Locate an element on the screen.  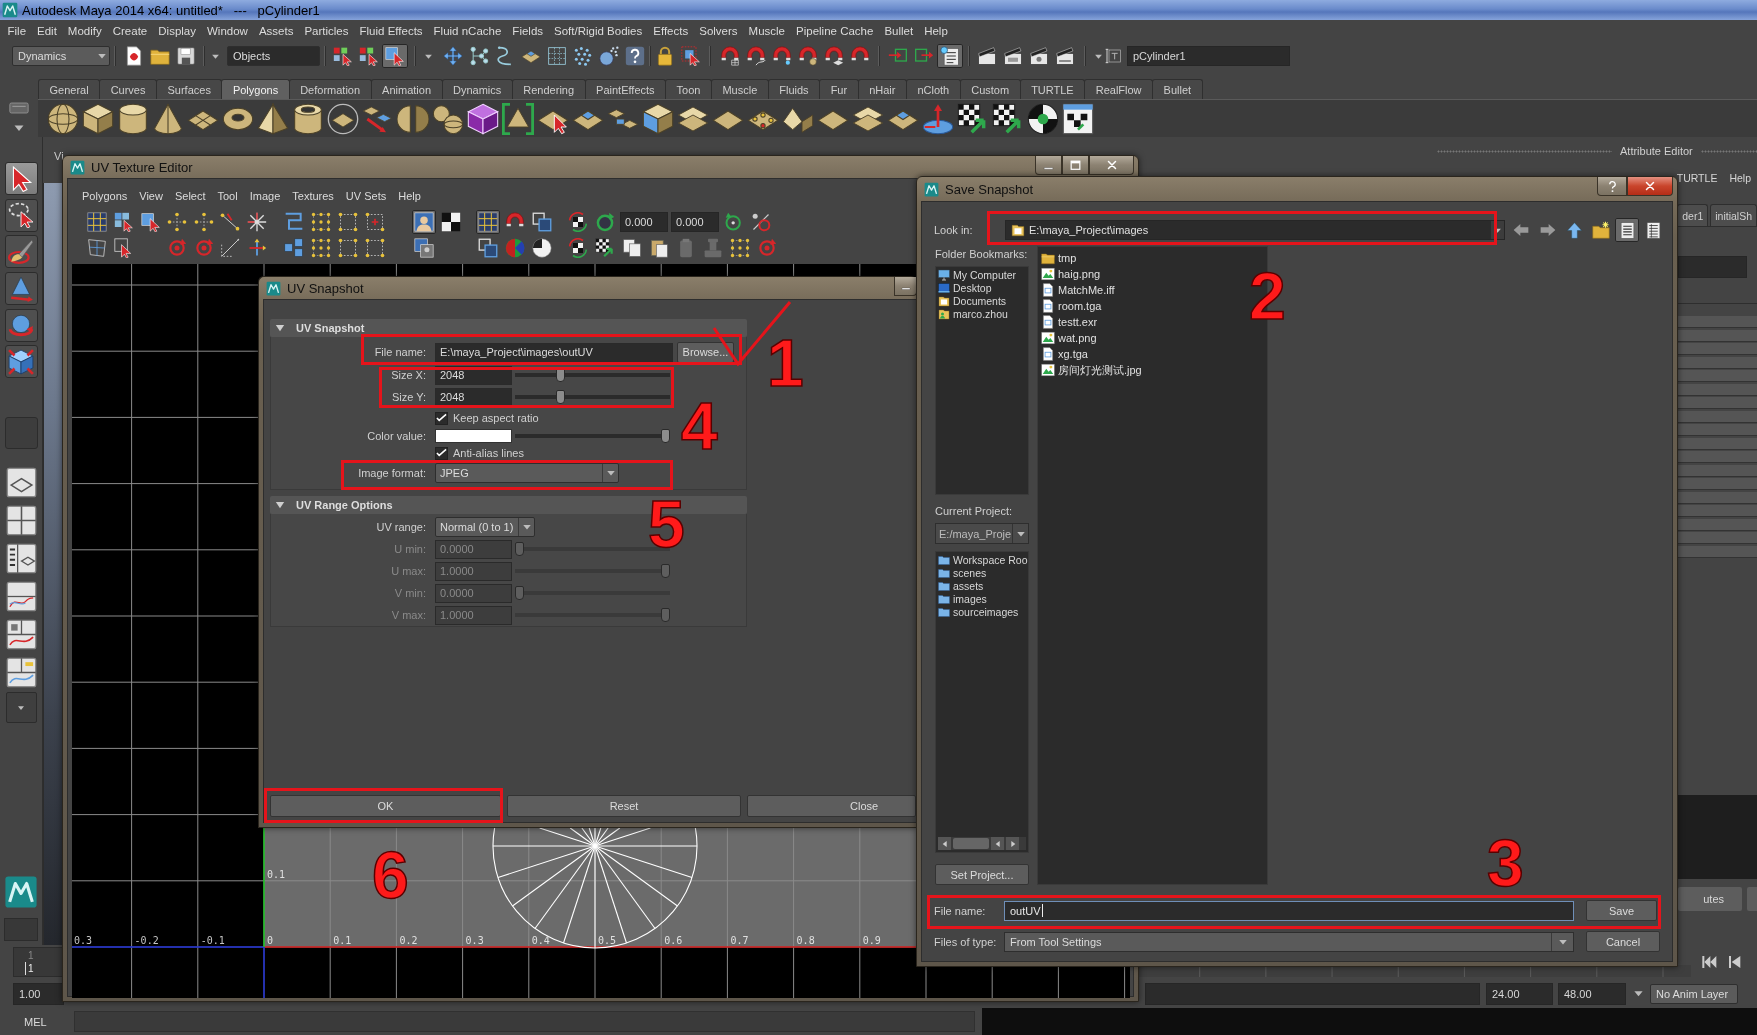
menu-item: Create is located at coordinates (130, 31).